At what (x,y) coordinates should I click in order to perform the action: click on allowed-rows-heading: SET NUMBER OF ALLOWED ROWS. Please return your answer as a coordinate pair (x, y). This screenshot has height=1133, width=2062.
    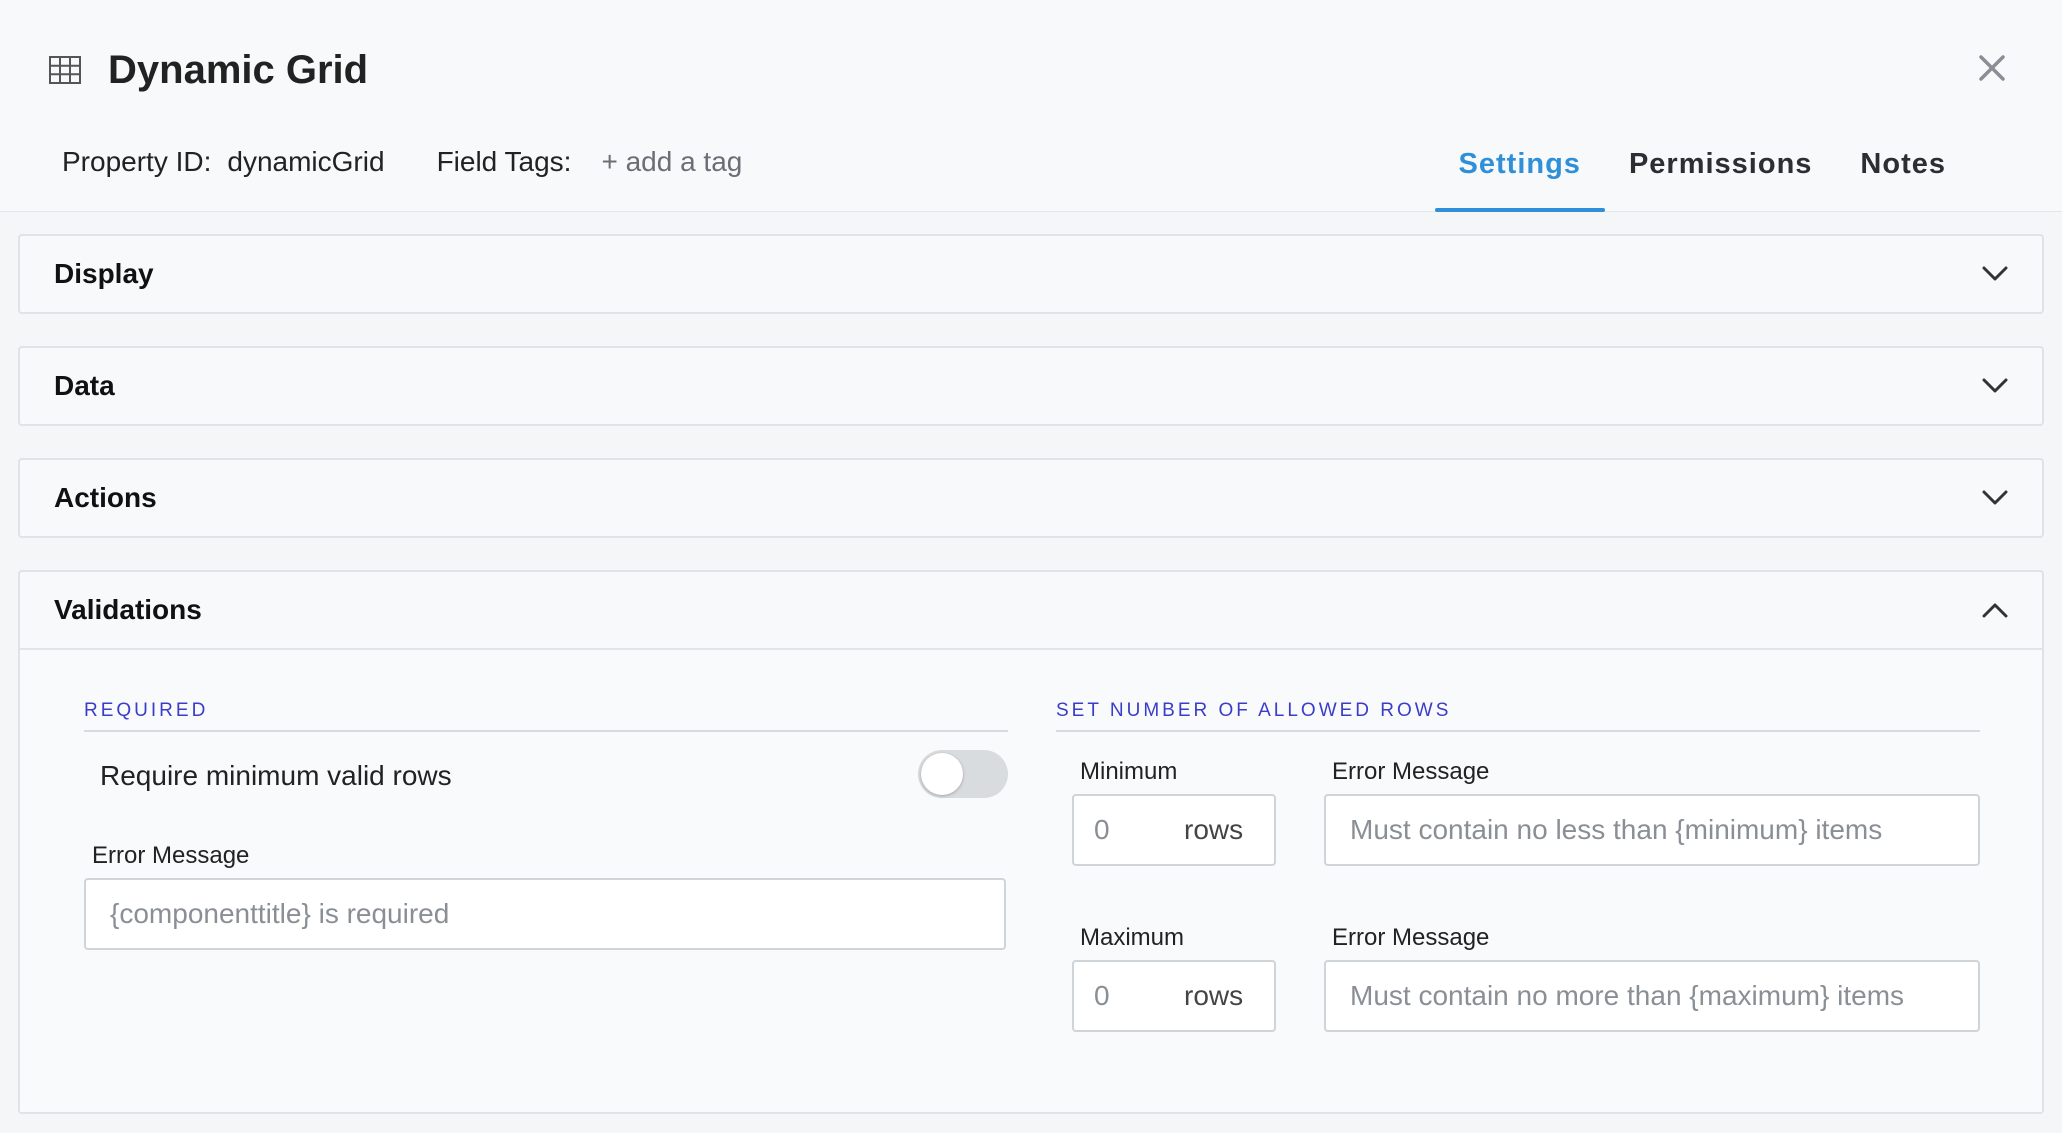
    Looking at the image, I should click on (1254, 710).